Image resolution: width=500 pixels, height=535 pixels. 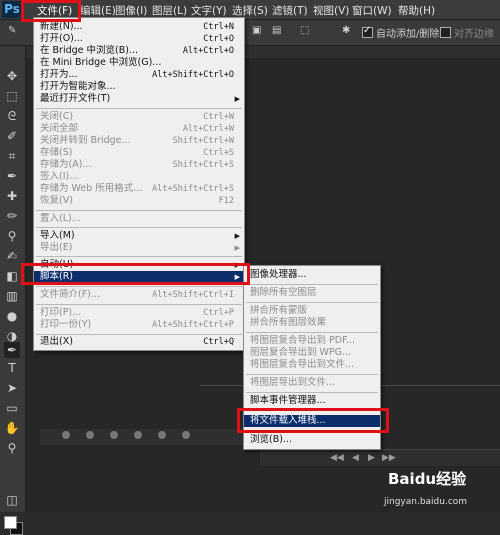 What do you see at coordinates (139, 141) in the screenshot?
I see `menu-item-close-go-bridge: 关闭并转到 Bridge... Shift+Ctrl+W` at bounding box center [139, 141].